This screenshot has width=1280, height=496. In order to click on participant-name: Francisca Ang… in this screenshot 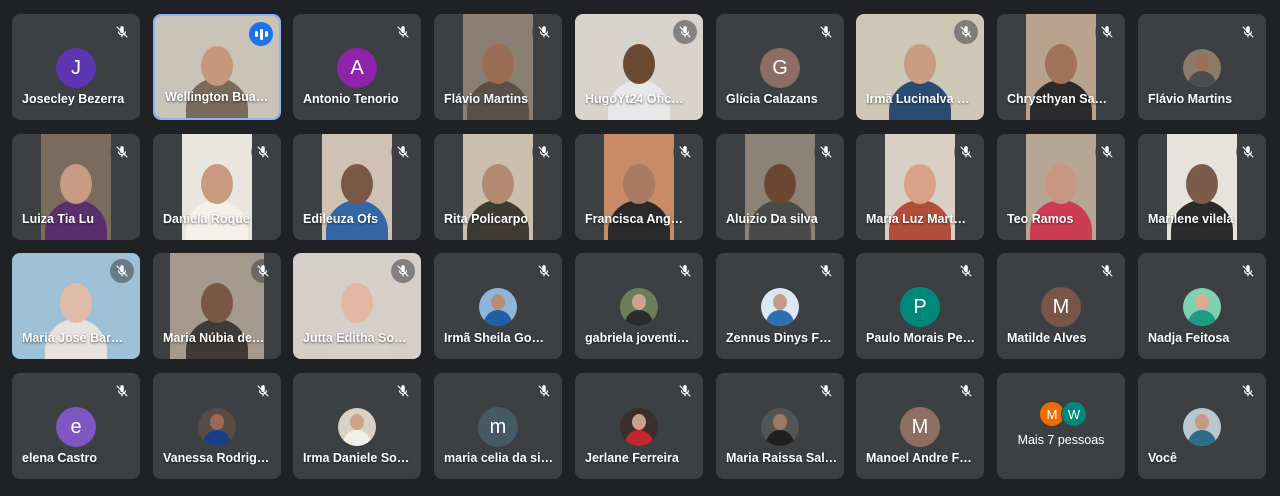, I will do `click(634, 219)`.